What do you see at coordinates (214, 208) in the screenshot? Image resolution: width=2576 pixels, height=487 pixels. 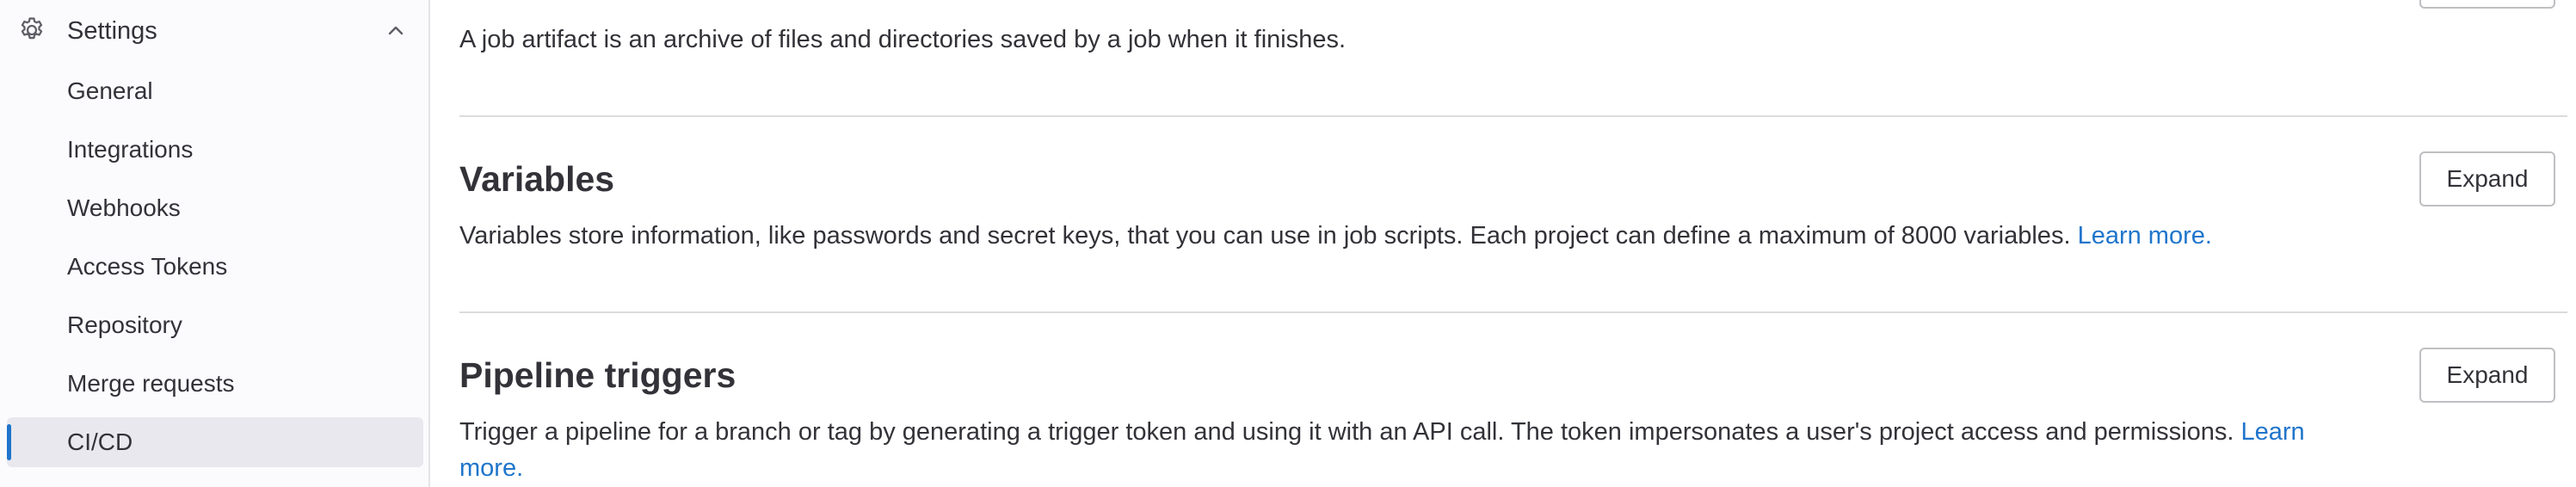 I see `sidebar-item-webhooks: Webhooks` at bounding box center [214, 208].